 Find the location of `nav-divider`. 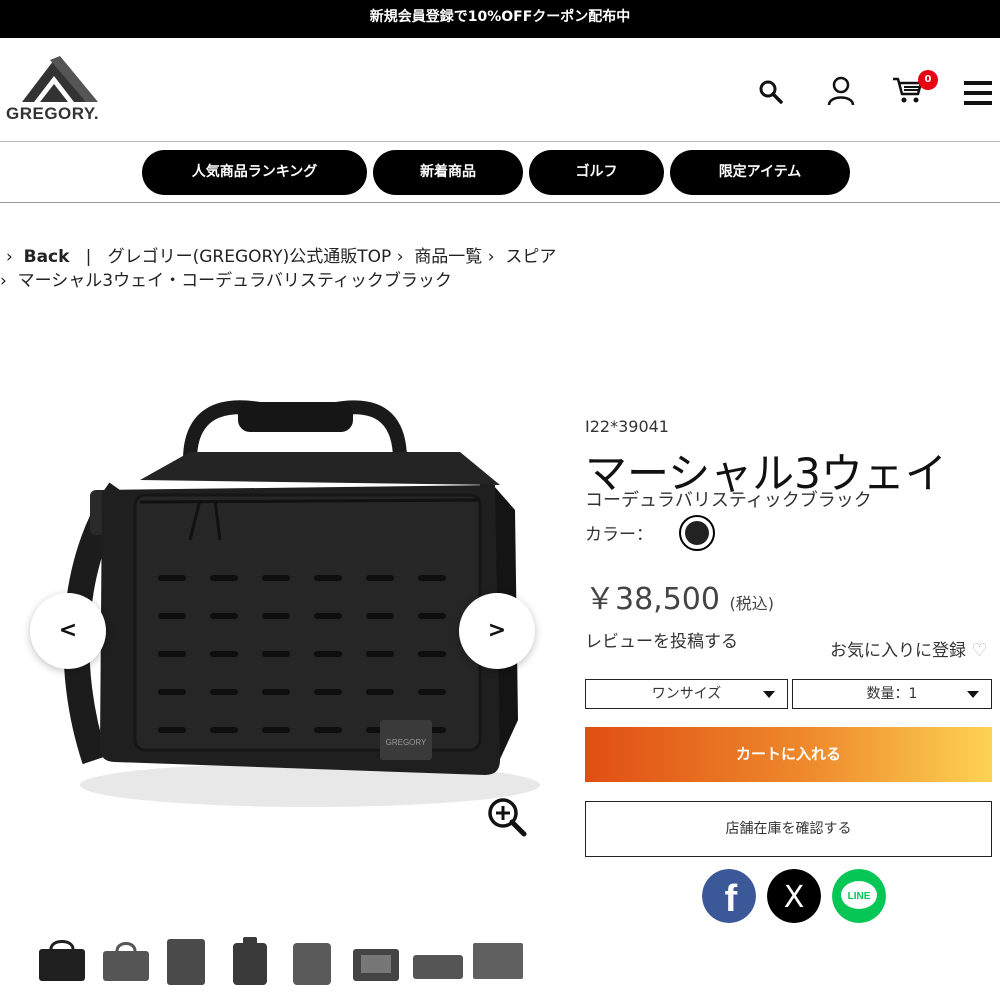

nav-divider is located at coordinates (500, 202).